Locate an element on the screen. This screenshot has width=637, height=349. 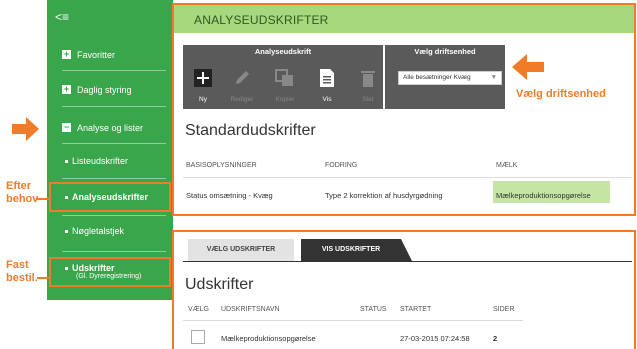
sidebar-item-label: Analyse og lister is located at coordinates (110, 128).